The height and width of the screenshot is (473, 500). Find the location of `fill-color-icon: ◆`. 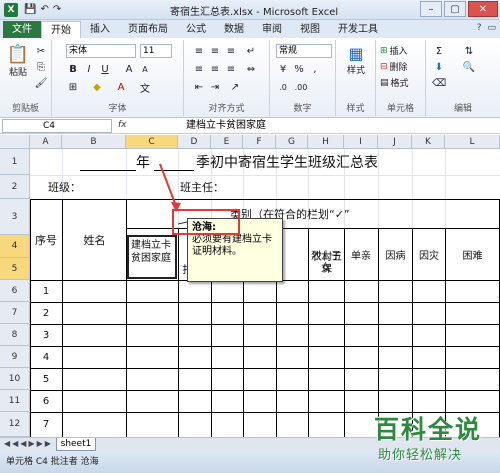

fill-color-icon: ◆ is located at coordinates (97, 87).